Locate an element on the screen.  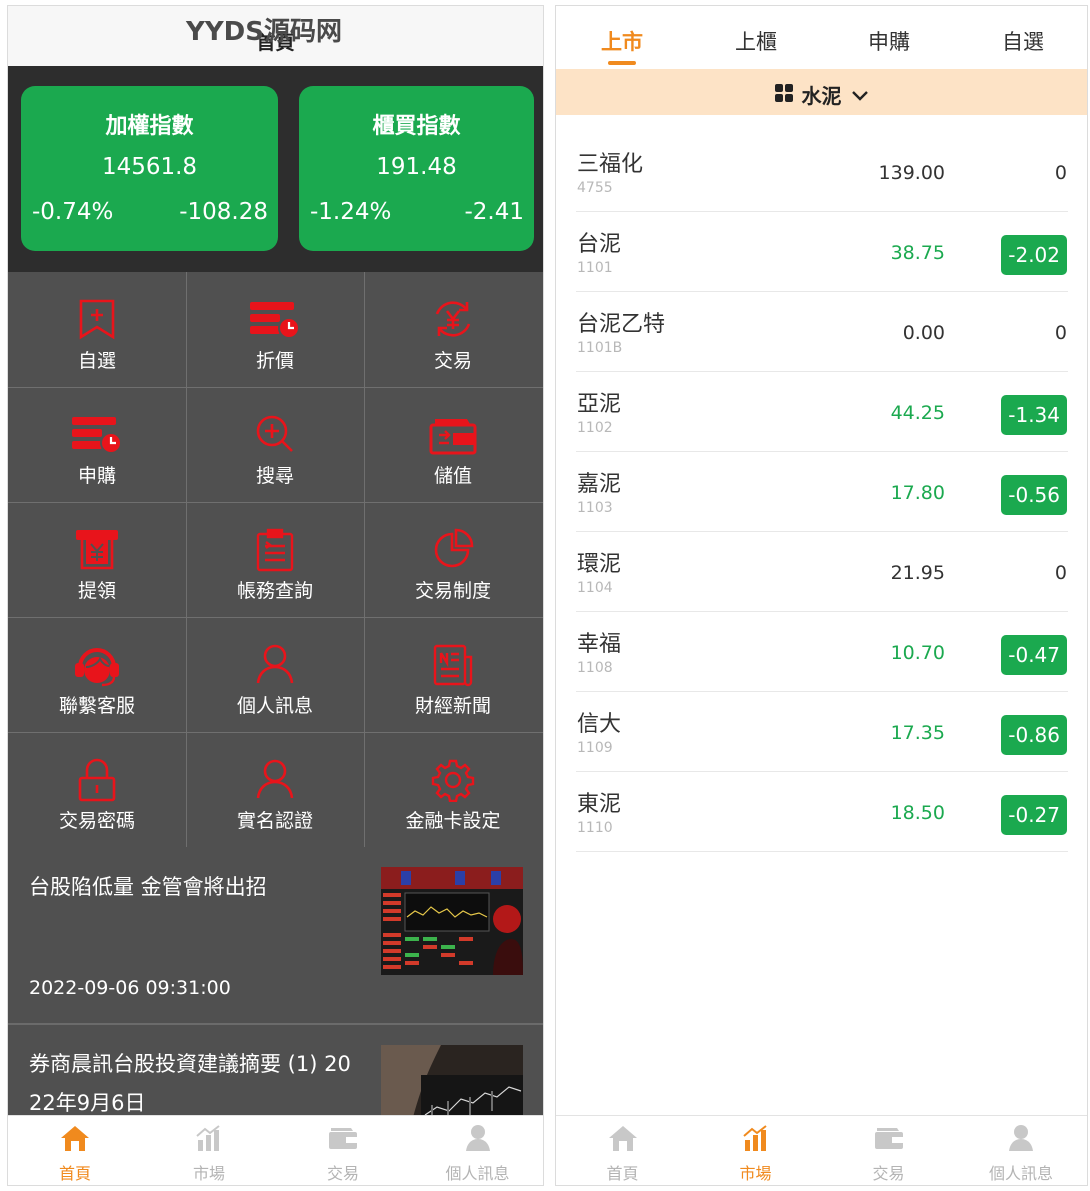
sector-filter: 水泥 is located at coordinates (821, 92).